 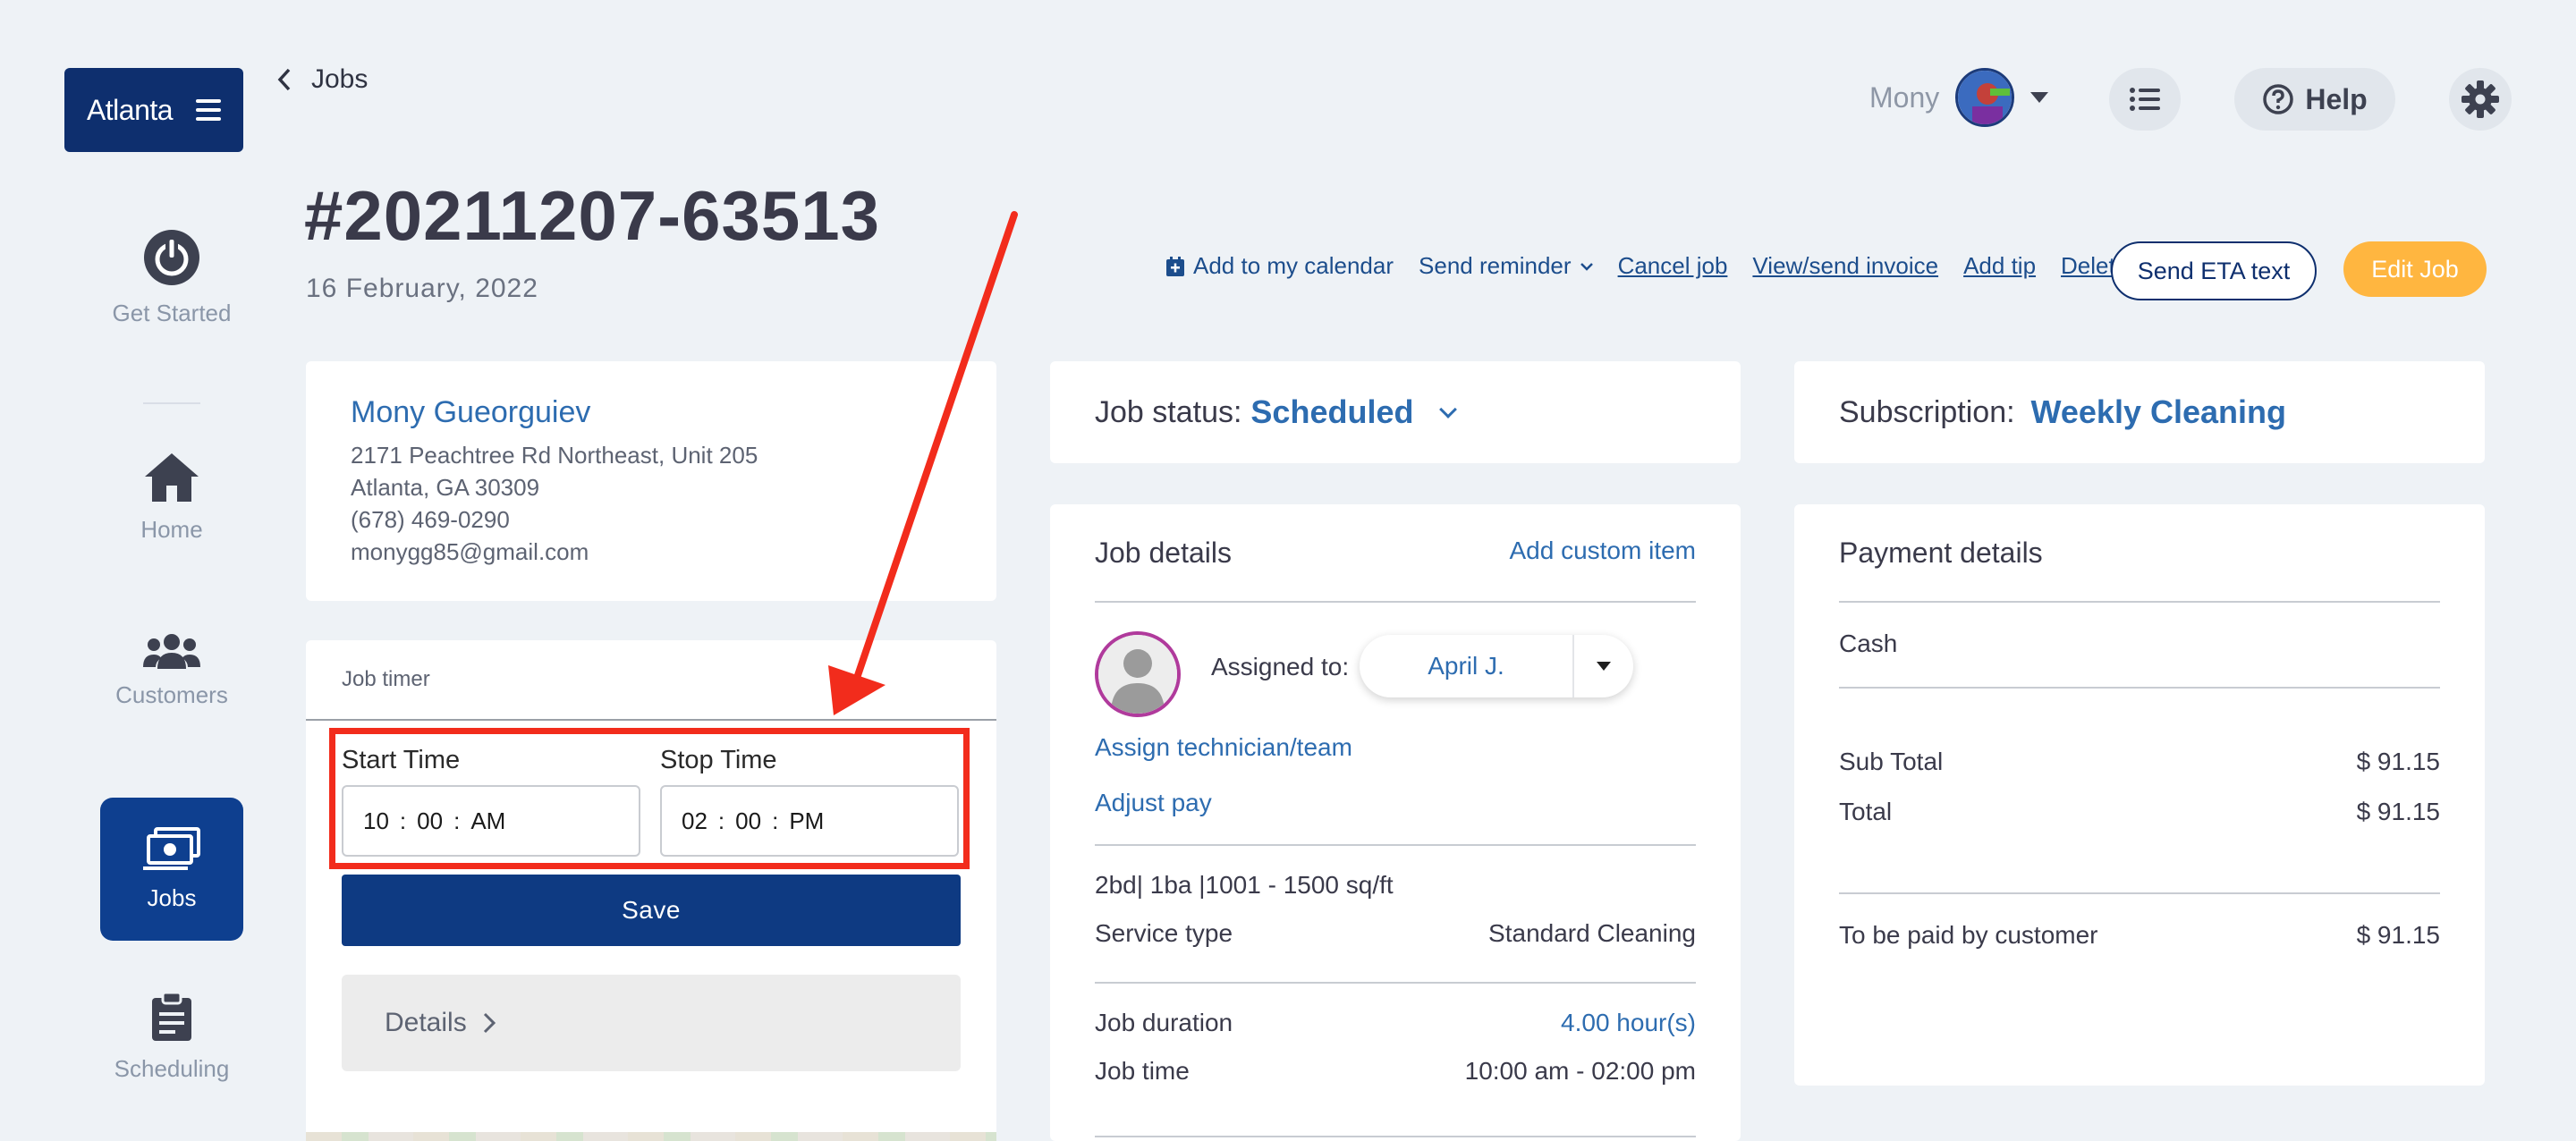 I want to click on start-time-minute: 00, so click(x=430, y=821).